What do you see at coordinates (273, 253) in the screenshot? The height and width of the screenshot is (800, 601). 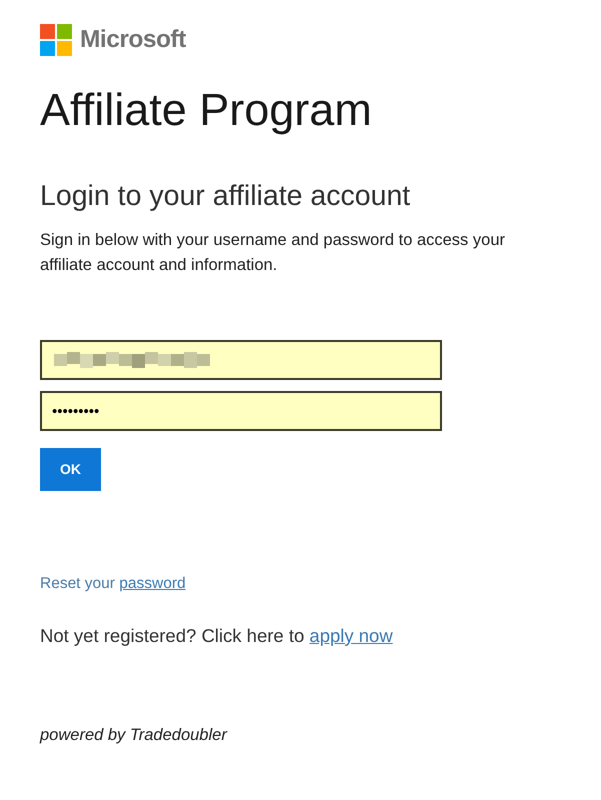 I see `intro-text: Sign in below with your username and password to access your affiliate account and information.` at bounding box center [273, 253].